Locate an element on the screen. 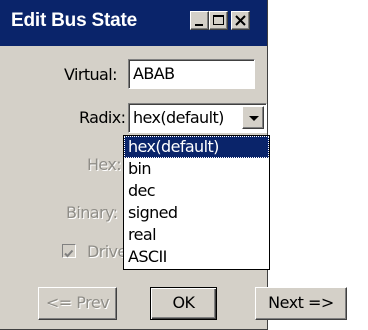 This screenshot has width=368, height=330. title-bar: Edit Bus State is located at coordinates (133, 23).